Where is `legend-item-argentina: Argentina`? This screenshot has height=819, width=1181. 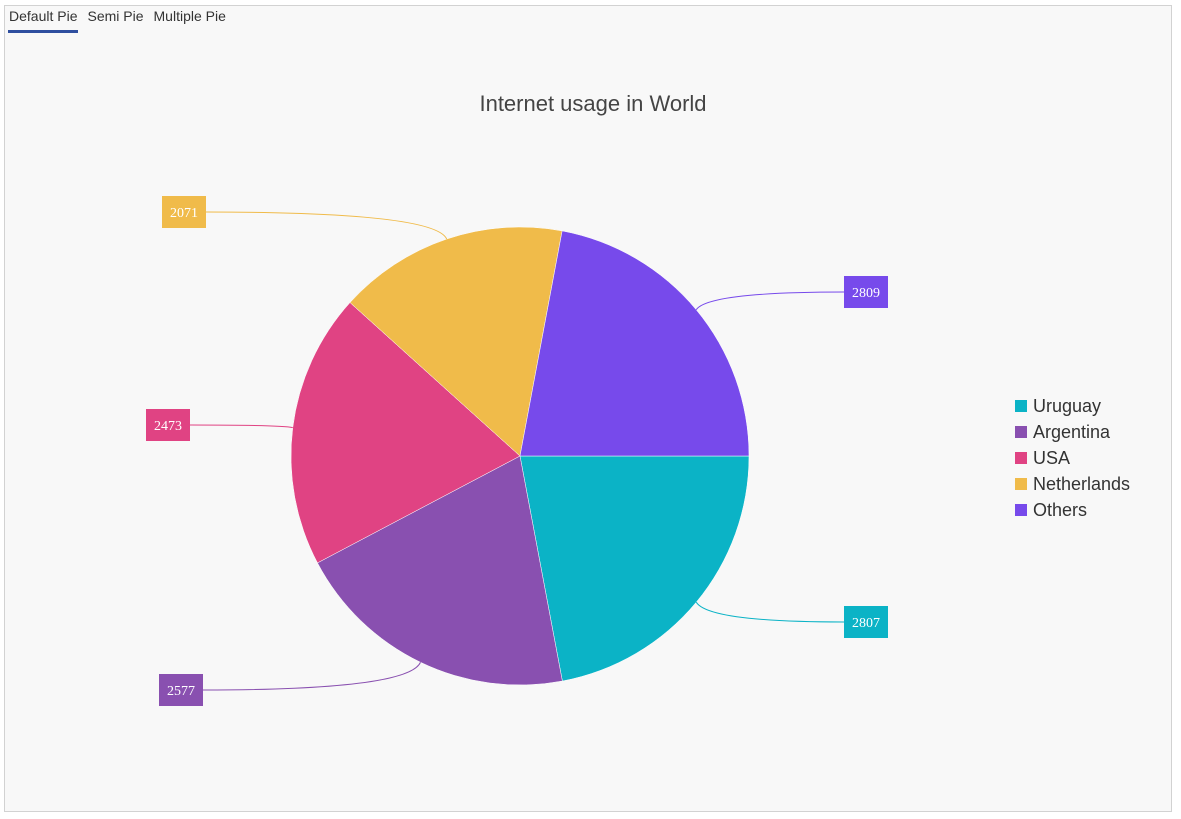
legend-item-argentina: Argentina is located at coordinates (1072, 432).